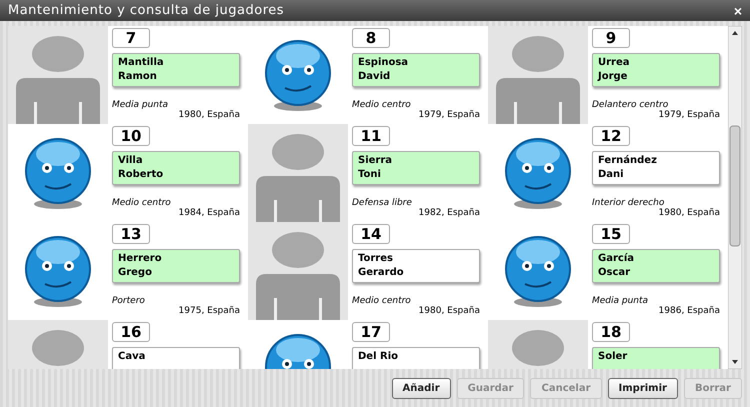 This screenshot has width=750, height=407. What do you see at coordinates (611, 136) in the screenshot?
I see `player-number: 12` at bounding box center [611, 136].